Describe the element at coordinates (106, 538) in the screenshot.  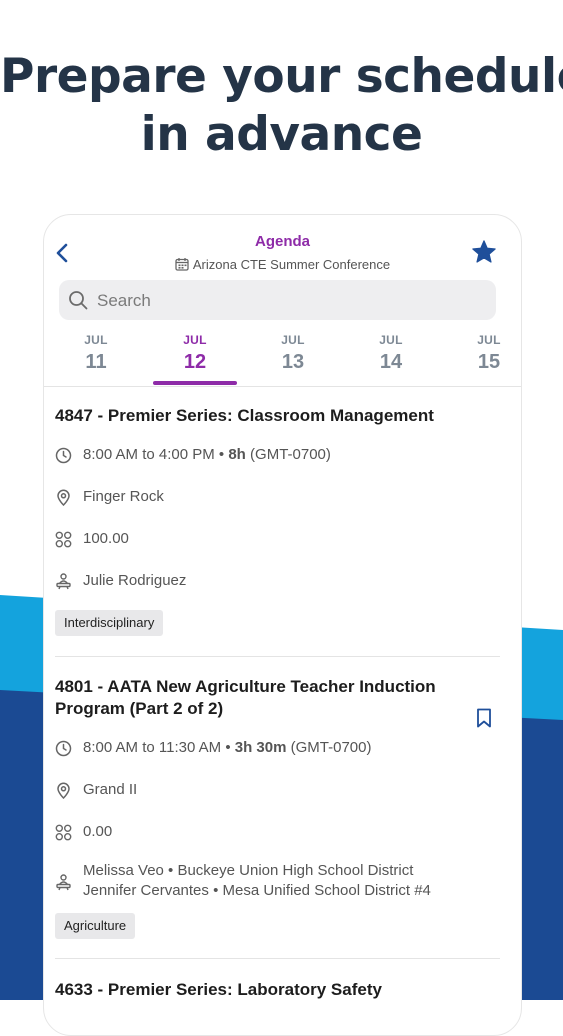
I see `credits-value: 100.00` at that location.